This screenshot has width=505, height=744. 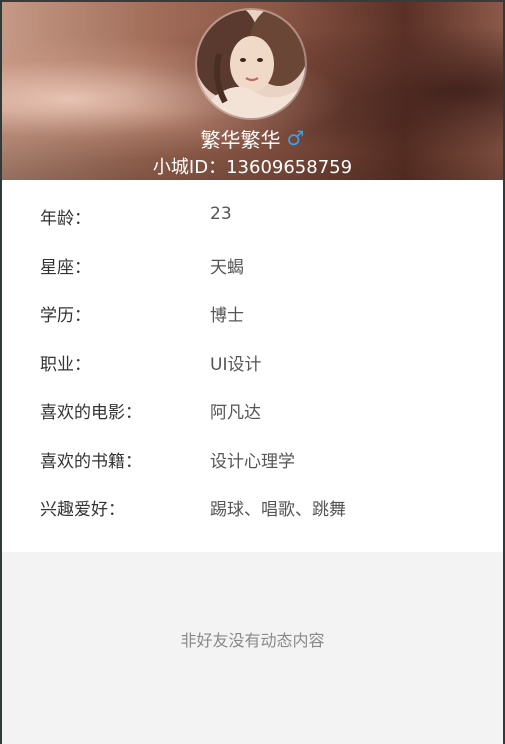 What do you see at coordinates (240, 139) in the screenshot?
I see `user-name: 繁华繁华` at bounding box center [240, 139].